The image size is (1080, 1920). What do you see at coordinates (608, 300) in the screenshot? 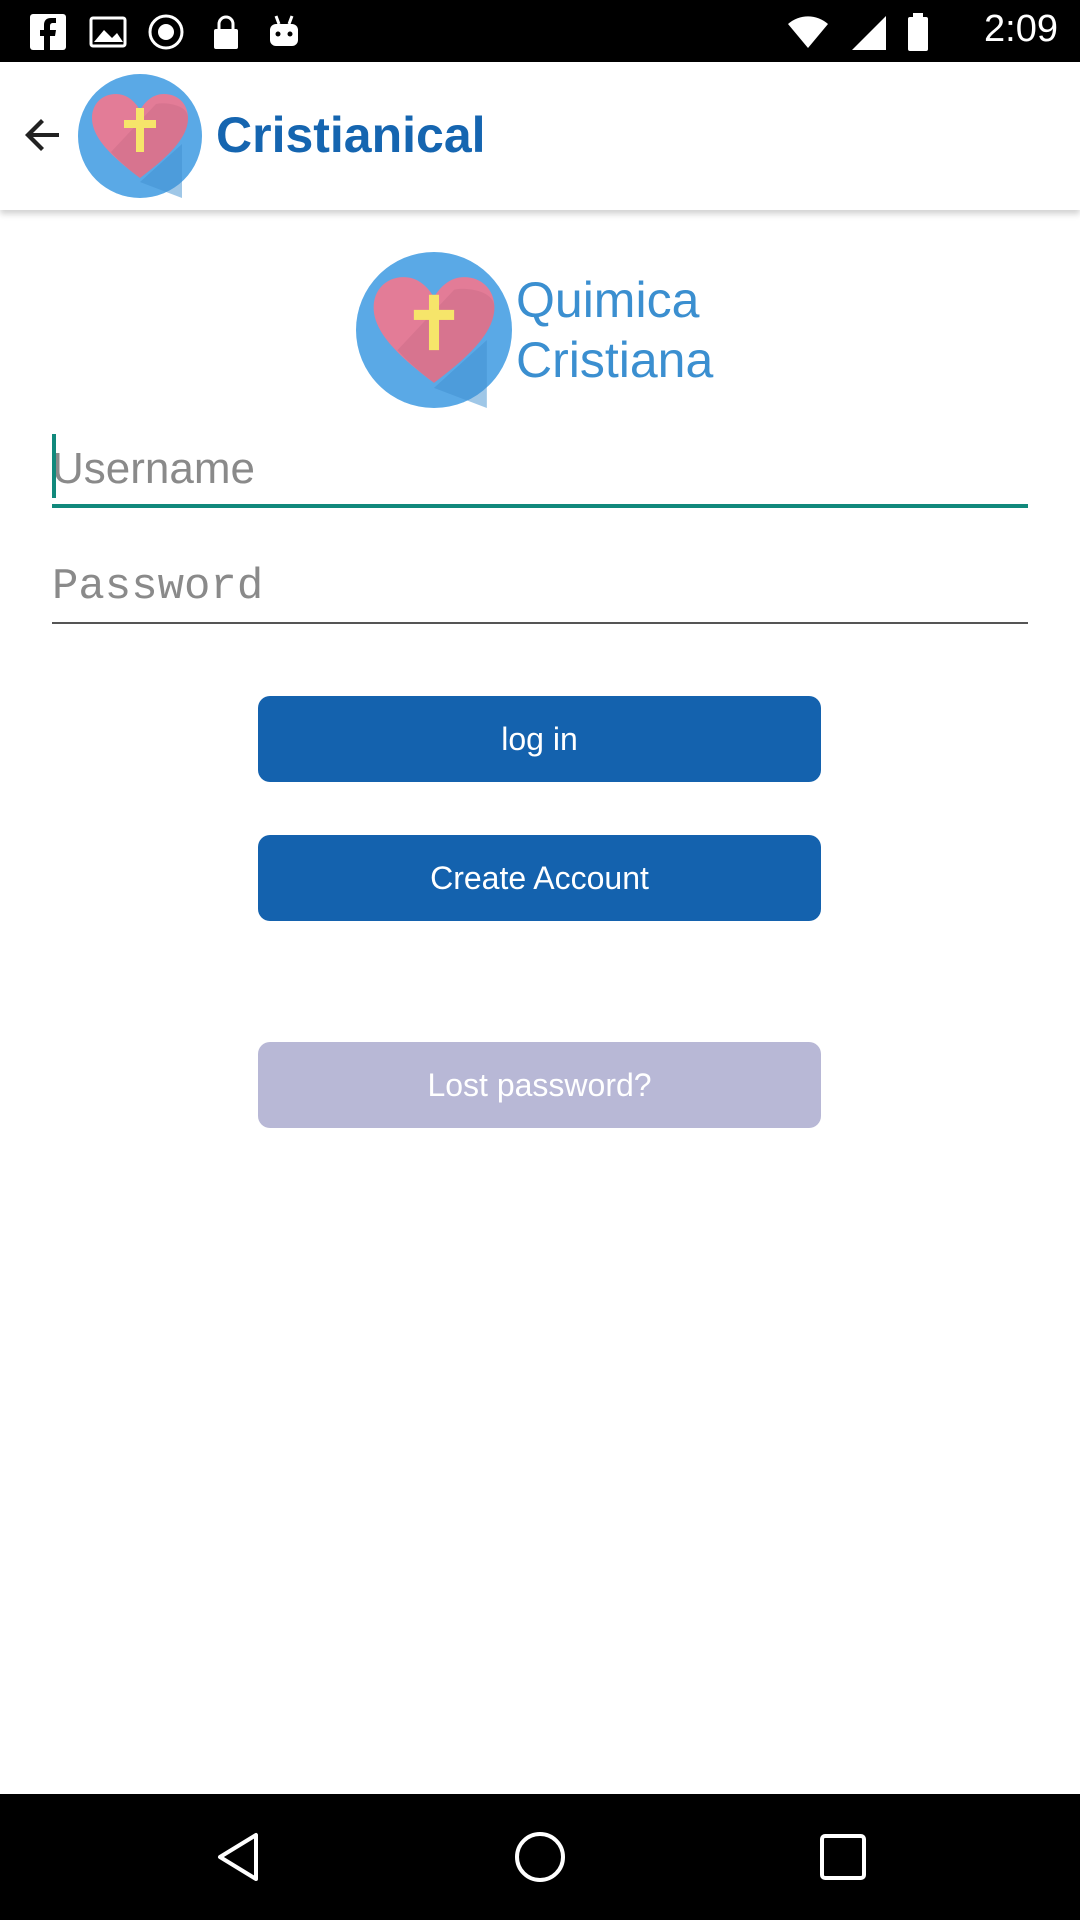
I see `brand-line-1: Quimica` at bounding box center [608, 300].